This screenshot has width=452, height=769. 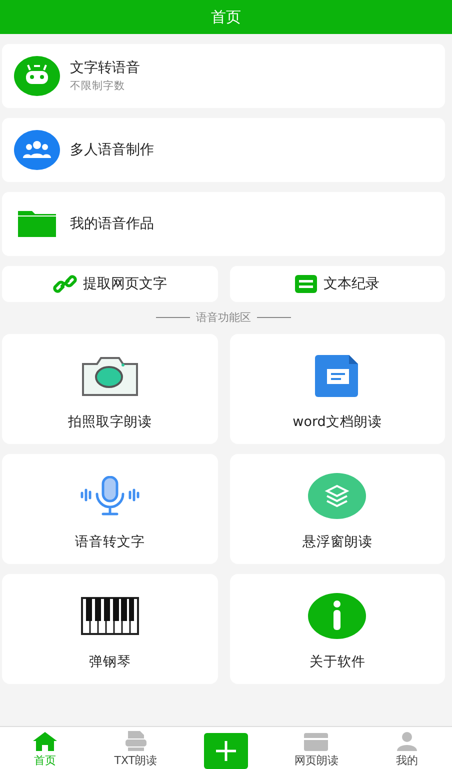 What do you see at coordinates (223, 76) in the screenshot?
I see `menu-item: 文字转语音 不限制字数` at bounding box center [223, 76].